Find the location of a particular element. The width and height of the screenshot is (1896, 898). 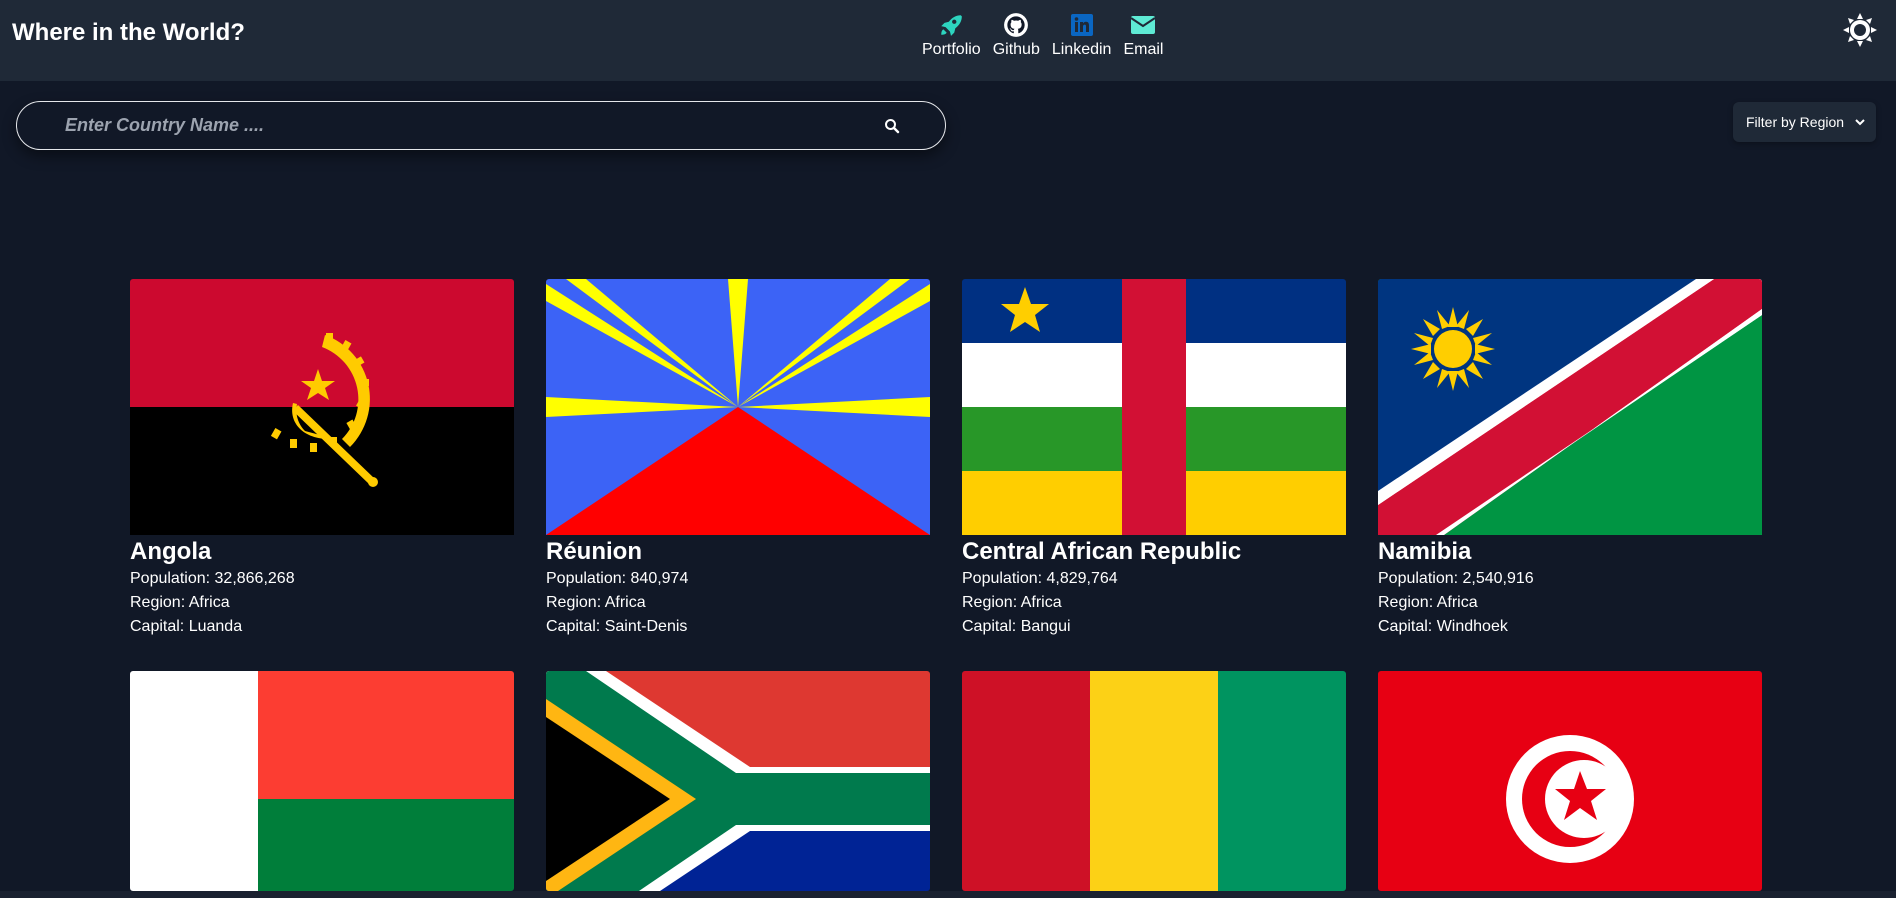

population-row: Population: 4,829,764 is located at coordinates (1154, 579).